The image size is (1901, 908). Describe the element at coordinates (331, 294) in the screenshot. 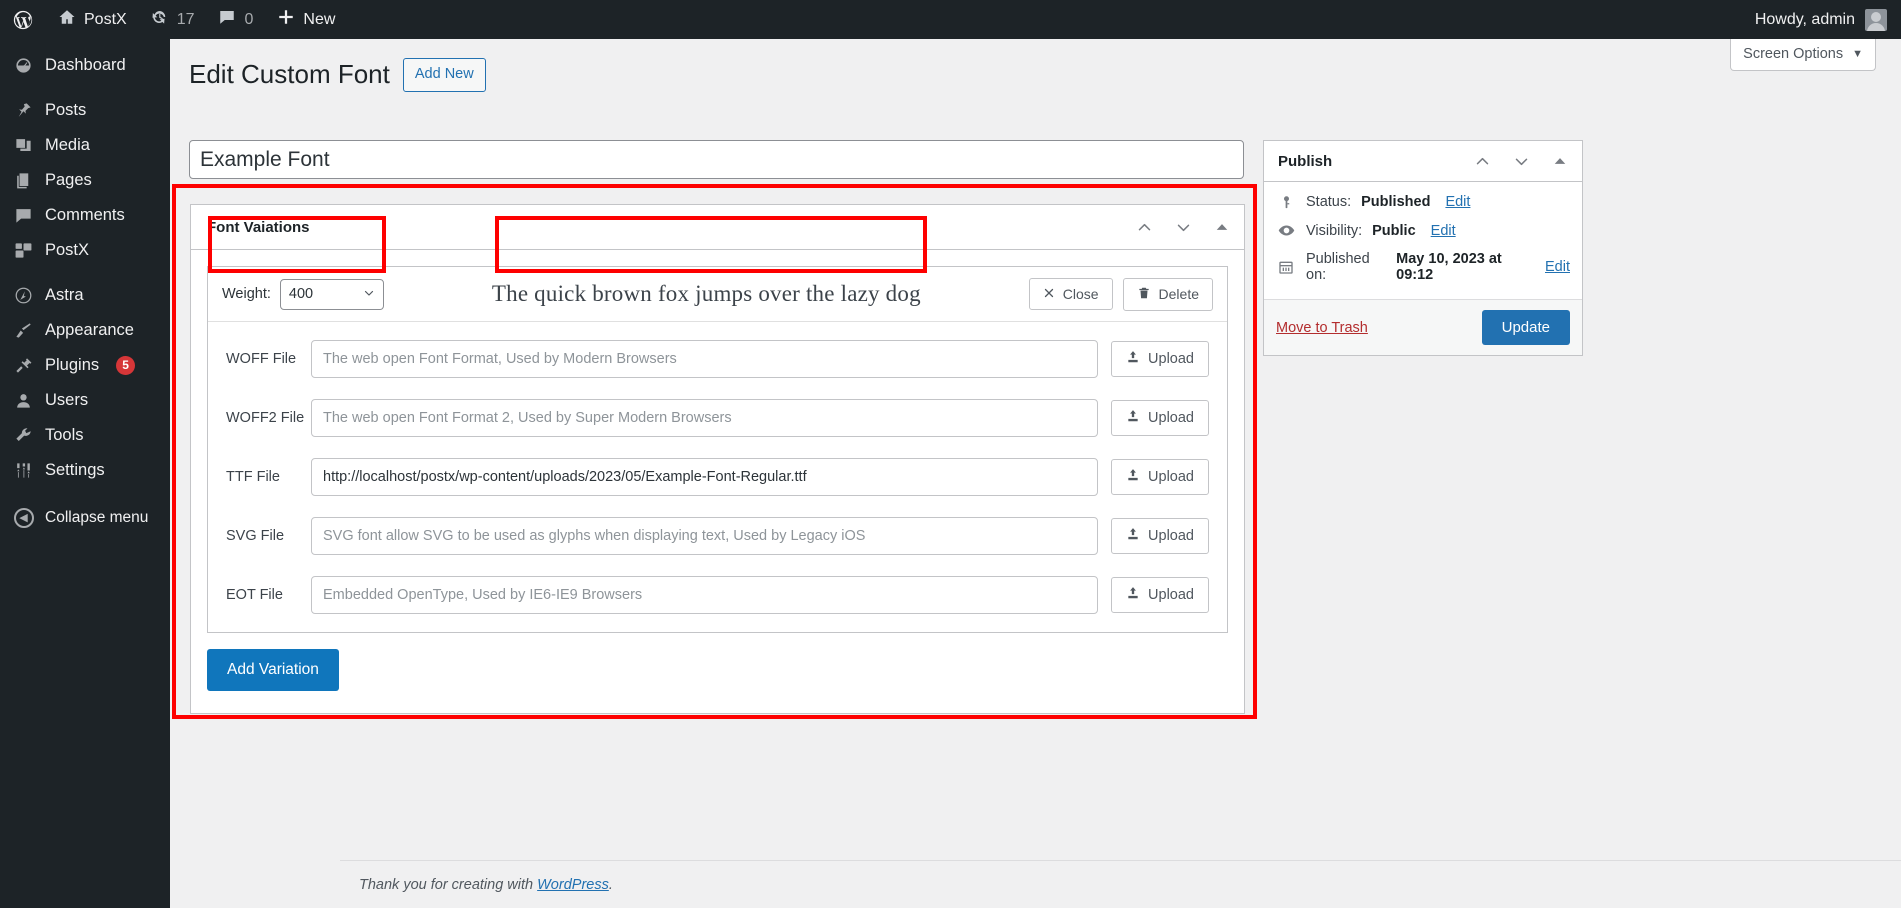

I see `weight-select: 400` at that location.